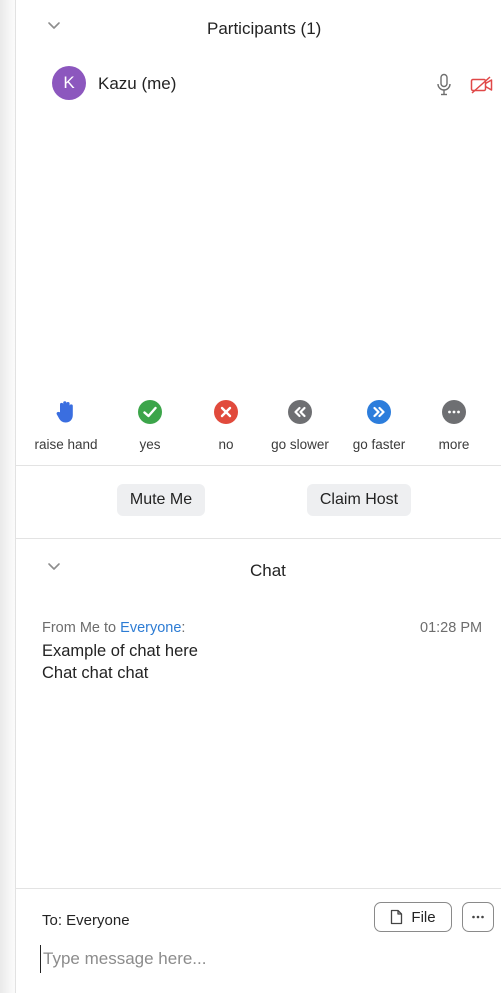 The height and width of the screenshot is (993, 501). I want to click on fast-forward-icon, so click(379, 412).